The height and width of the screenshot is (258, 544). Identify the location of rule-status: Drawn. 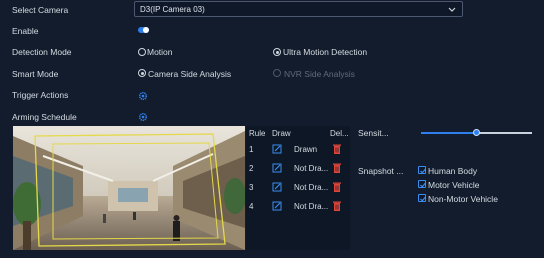
(306, 149).